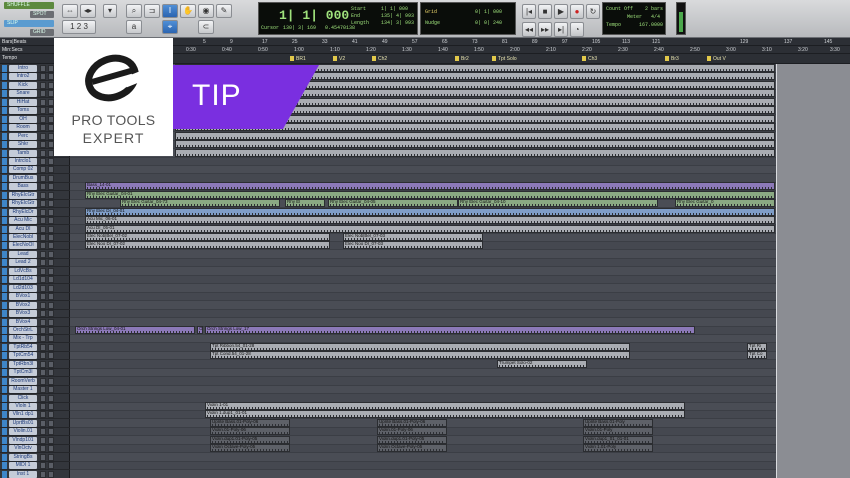  What do you see at coordinates (305, 203) in the screenshot?
I see `audio-clip: Rhy El` at bounding box center [305, 203].